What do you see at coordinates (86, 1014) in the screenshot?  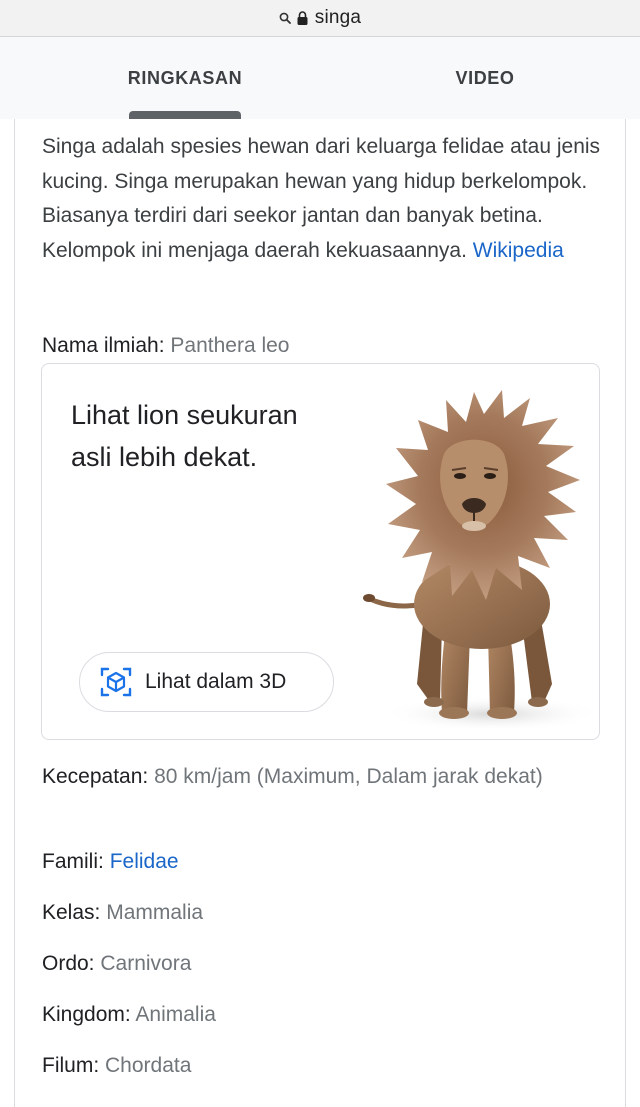 I see `fact-label: Kingdom:` at bounding box center [86, 1014].